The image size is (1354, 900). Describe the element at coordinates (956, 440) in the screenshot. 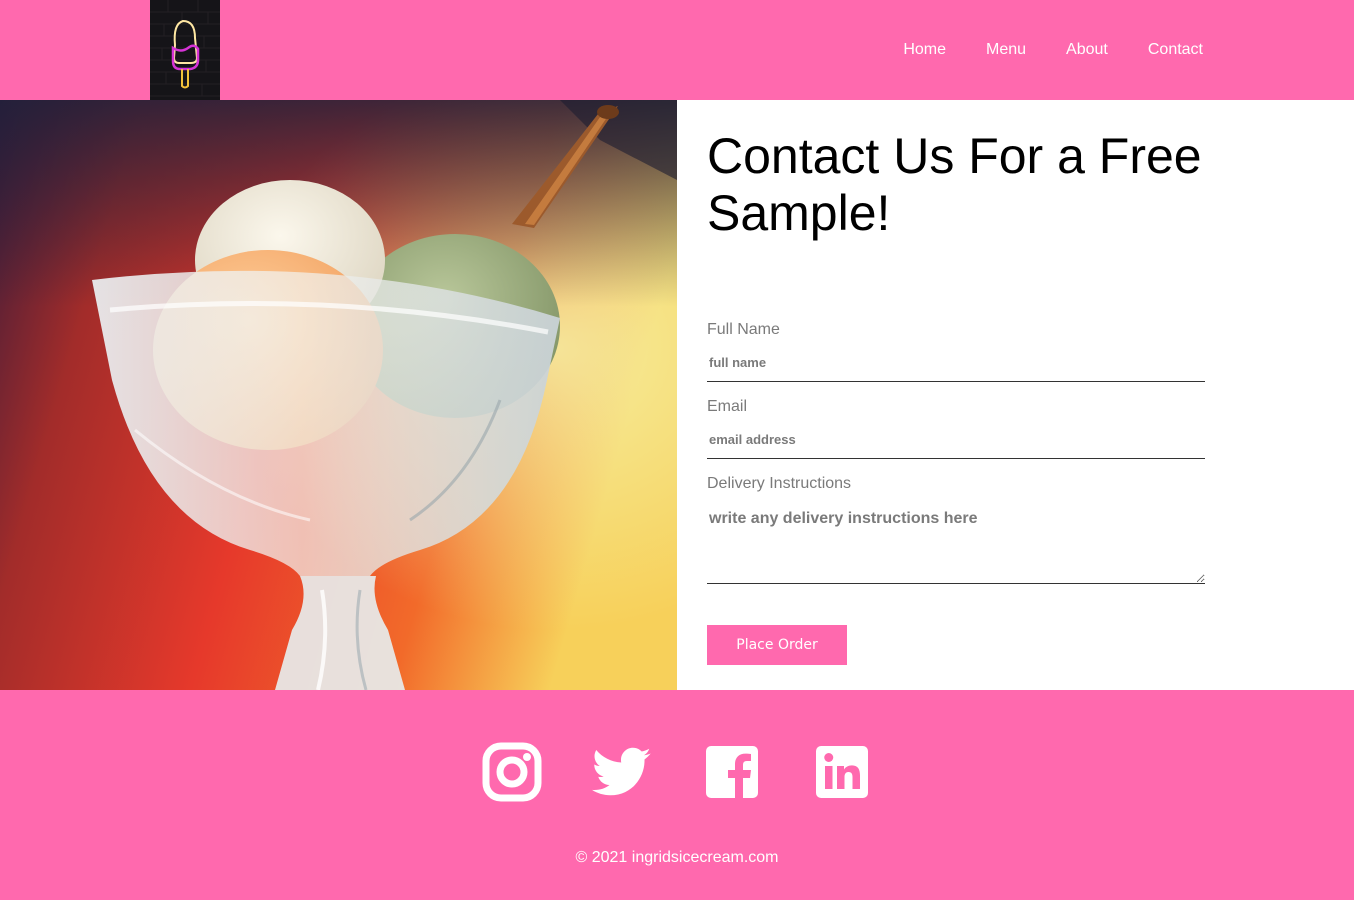

I see `email-input` at that location.